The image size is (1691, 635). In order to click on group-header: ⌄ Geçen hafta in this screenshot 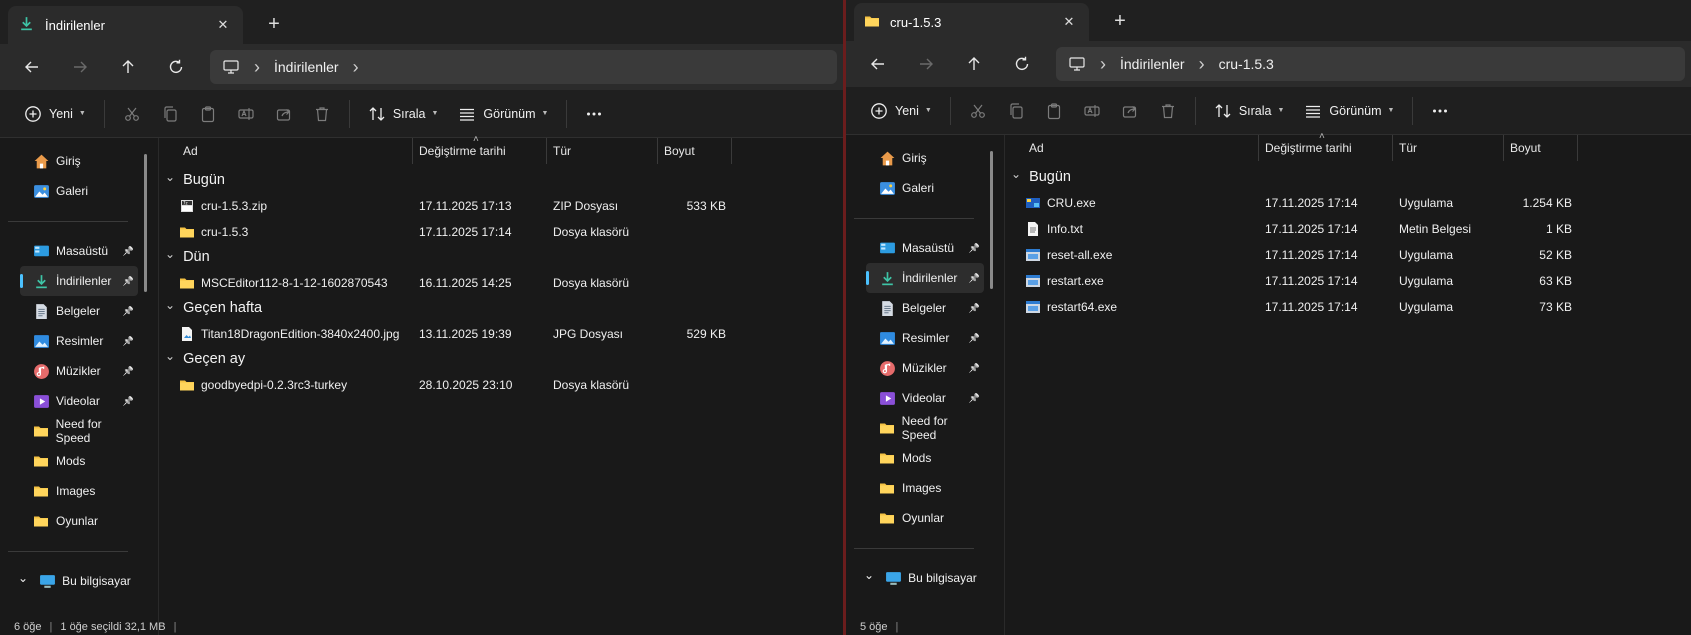, I will do `click(213, 308)`.